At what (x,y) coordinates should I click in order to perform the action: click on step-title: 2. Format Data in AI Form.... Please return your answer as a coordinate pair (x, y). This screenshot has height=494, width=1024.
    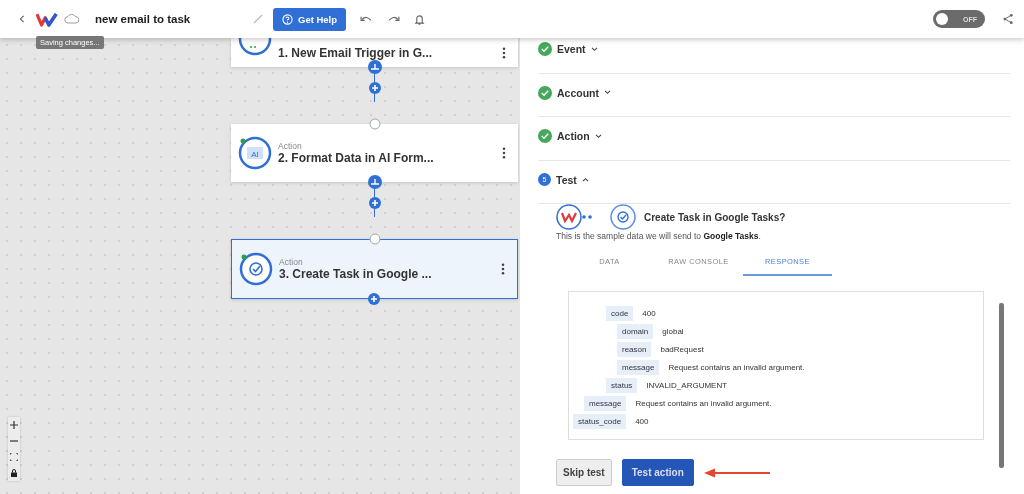
    Looking at the image, I should click on (356, 158).